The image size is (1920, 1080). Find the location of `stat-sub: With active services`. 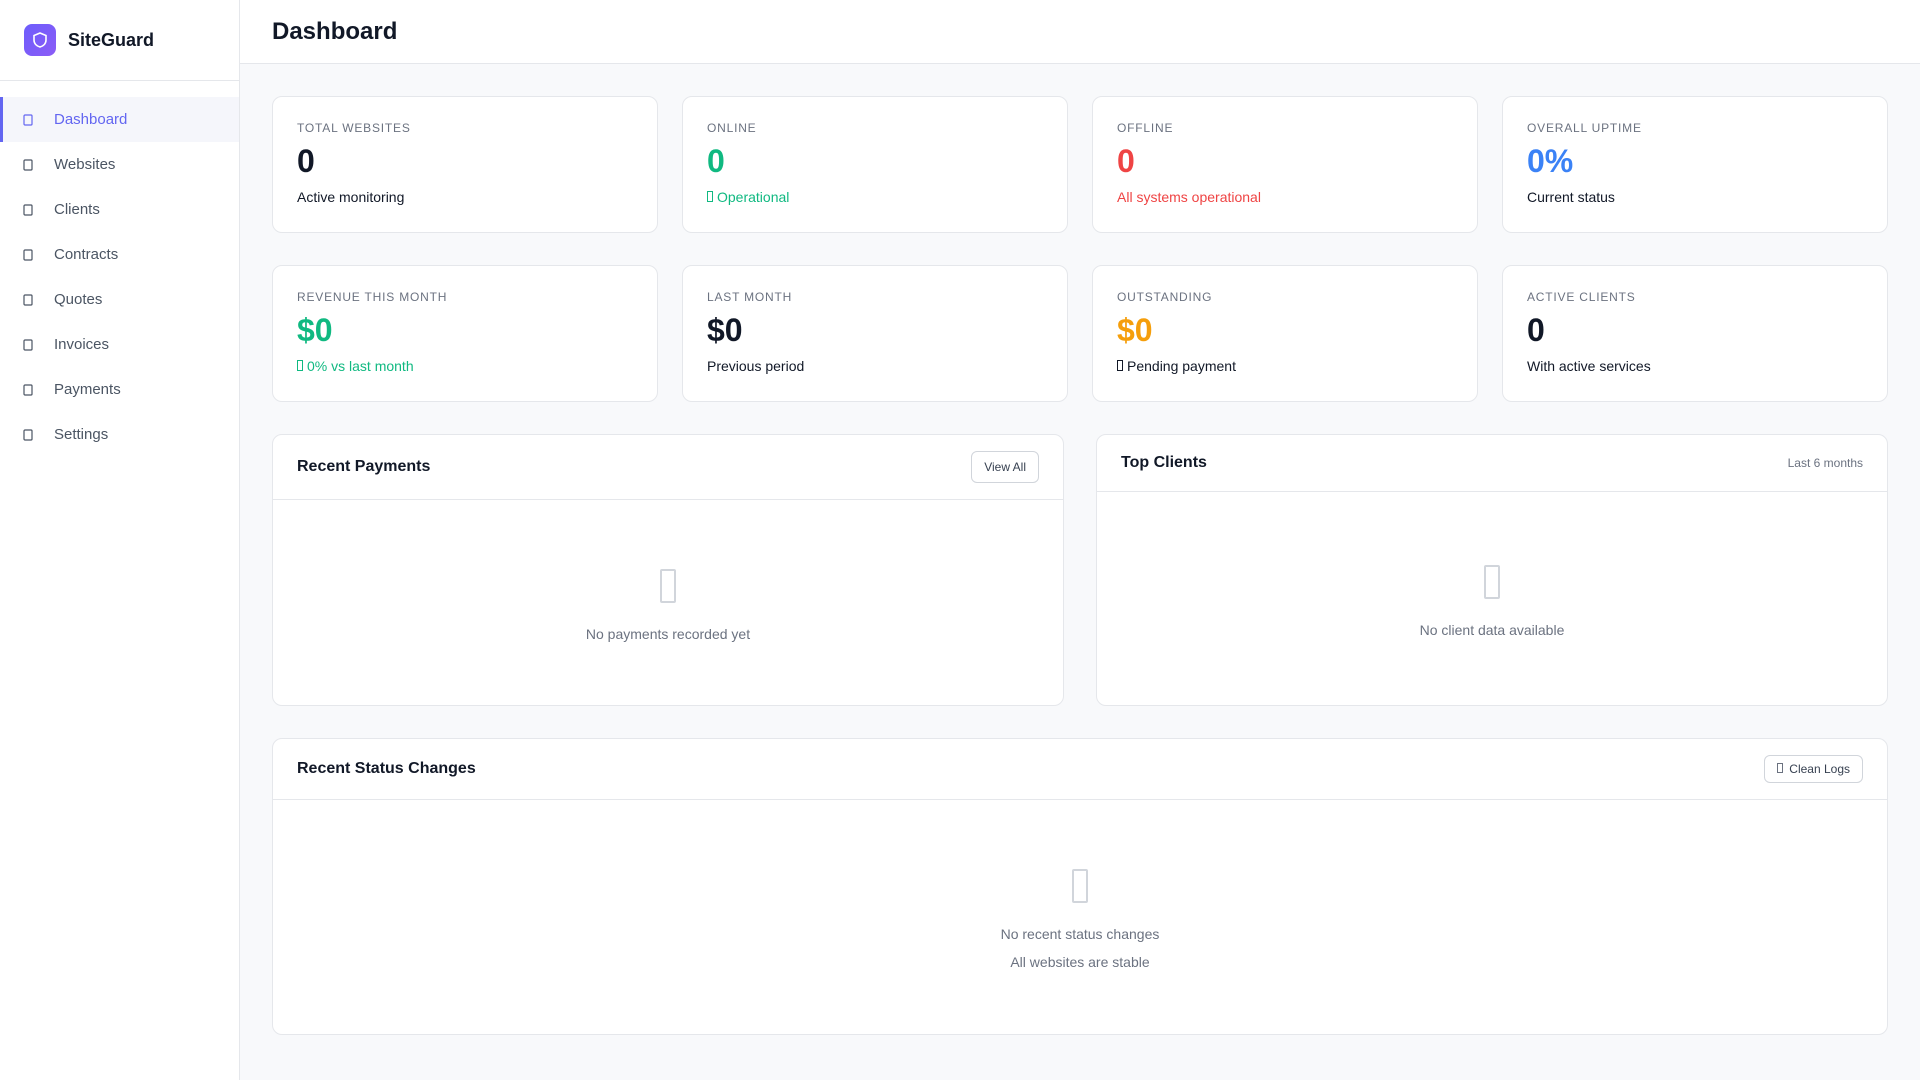

stat-sub: With active services is located at coordinates (1695, 366).